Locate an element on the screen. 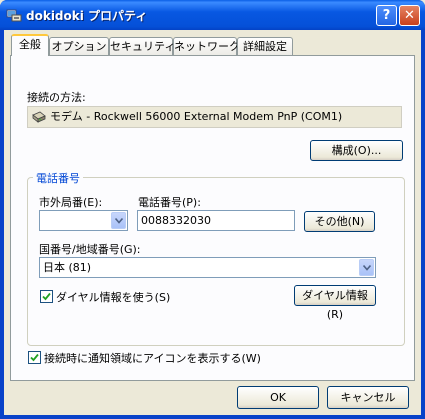 The width and height of the screenshot is (425, 419). tab-security: セキュリティ is located at coordinates (142, 46).